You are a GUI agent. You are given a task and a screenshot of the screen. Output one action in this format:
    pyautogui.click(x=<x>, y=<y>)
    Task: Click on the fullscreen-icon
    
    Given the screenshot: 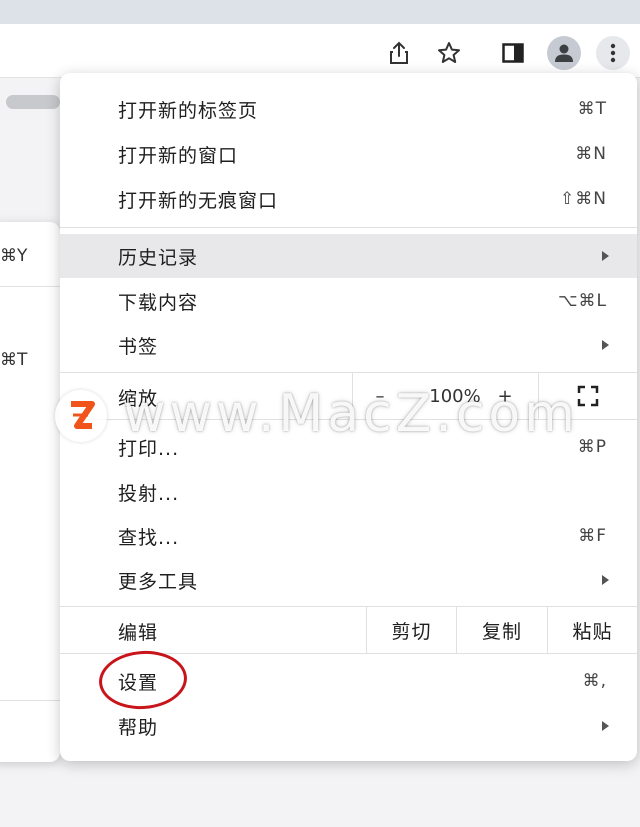 What is the action you would take?
    pyautogui.click(x=588, y=396)
    